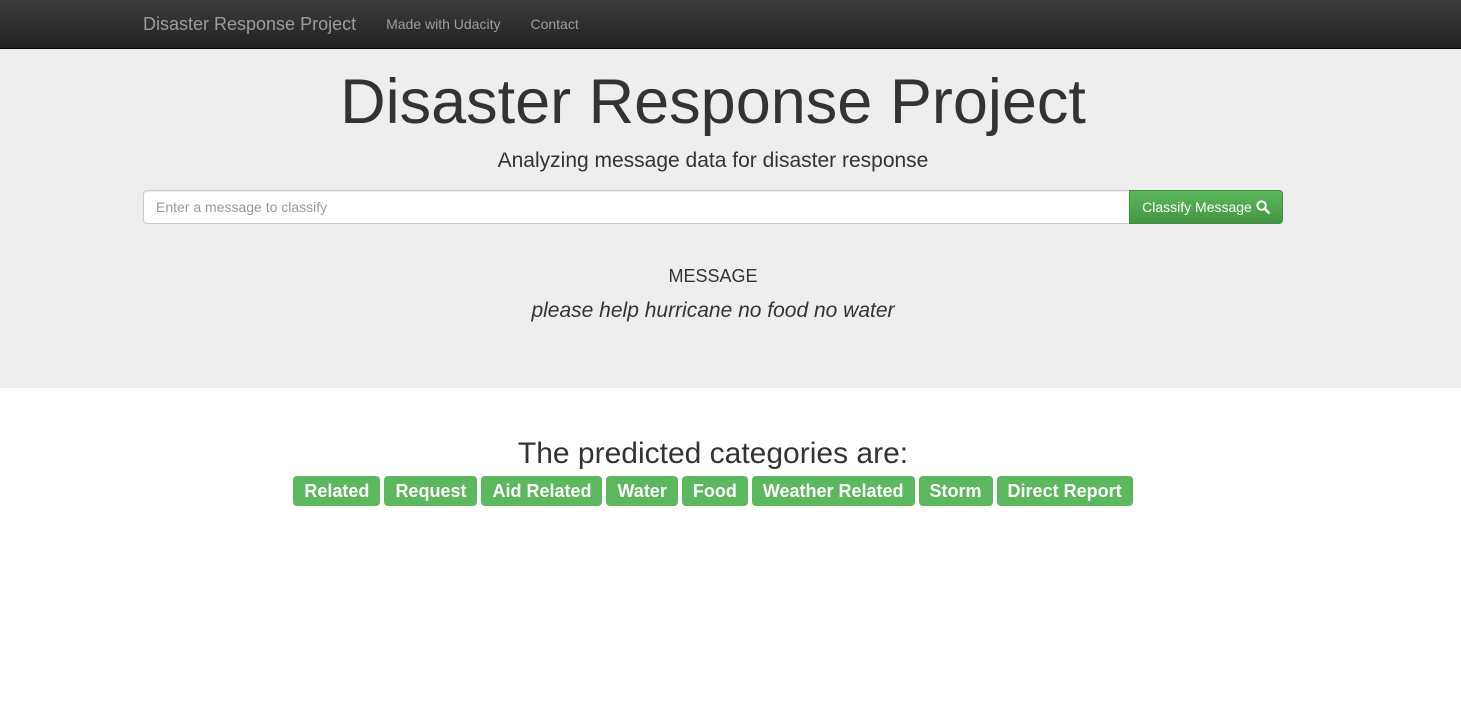 The width and height of the screenshot is (1461, 710). I want to click on category-badge: Aid Related, so click(542, 491).